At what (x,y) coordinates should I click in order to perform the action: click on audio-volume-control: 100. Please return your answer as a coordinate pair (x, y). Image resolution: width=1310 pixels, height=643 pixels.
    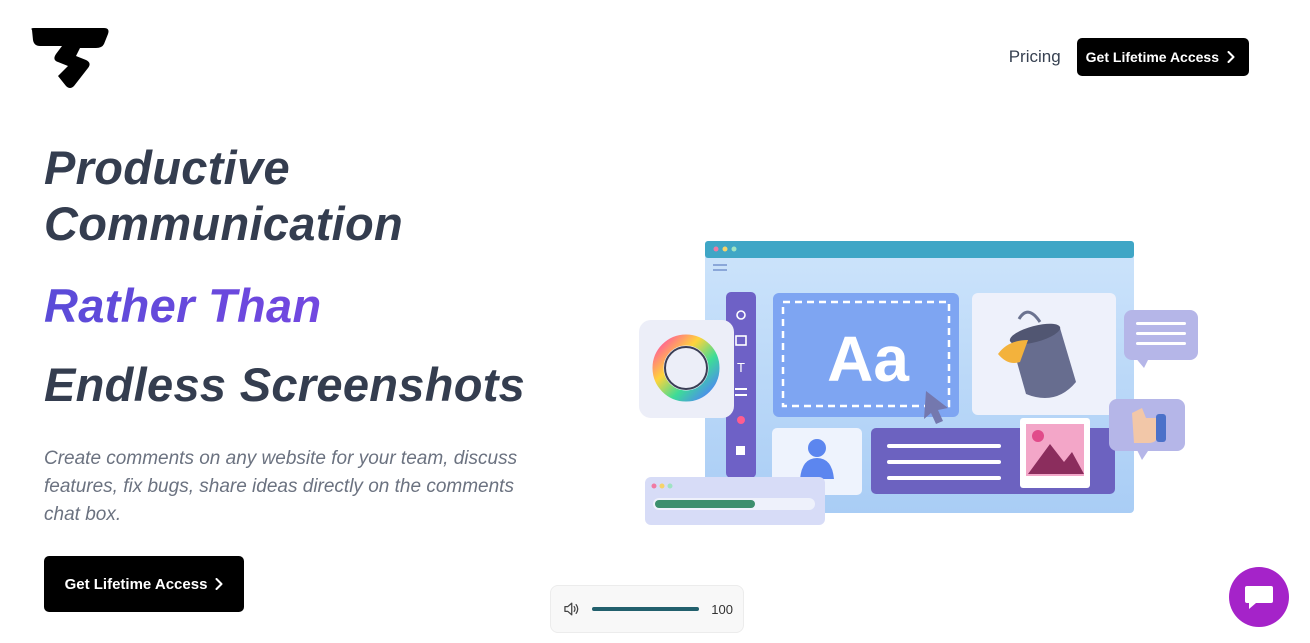
    Looking at the image, I should click on (647, 609).